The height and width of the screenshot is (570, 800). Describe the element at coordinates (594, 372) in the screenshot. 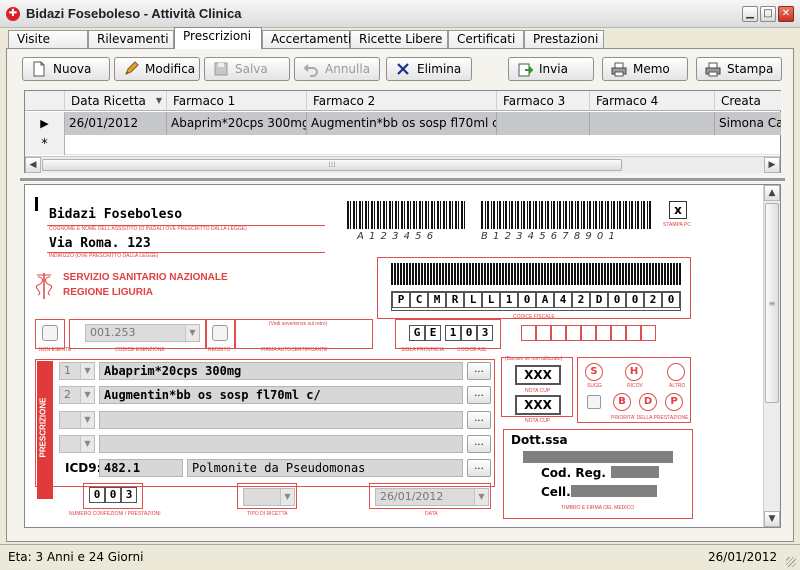

I see `priority-s: S` at that location.